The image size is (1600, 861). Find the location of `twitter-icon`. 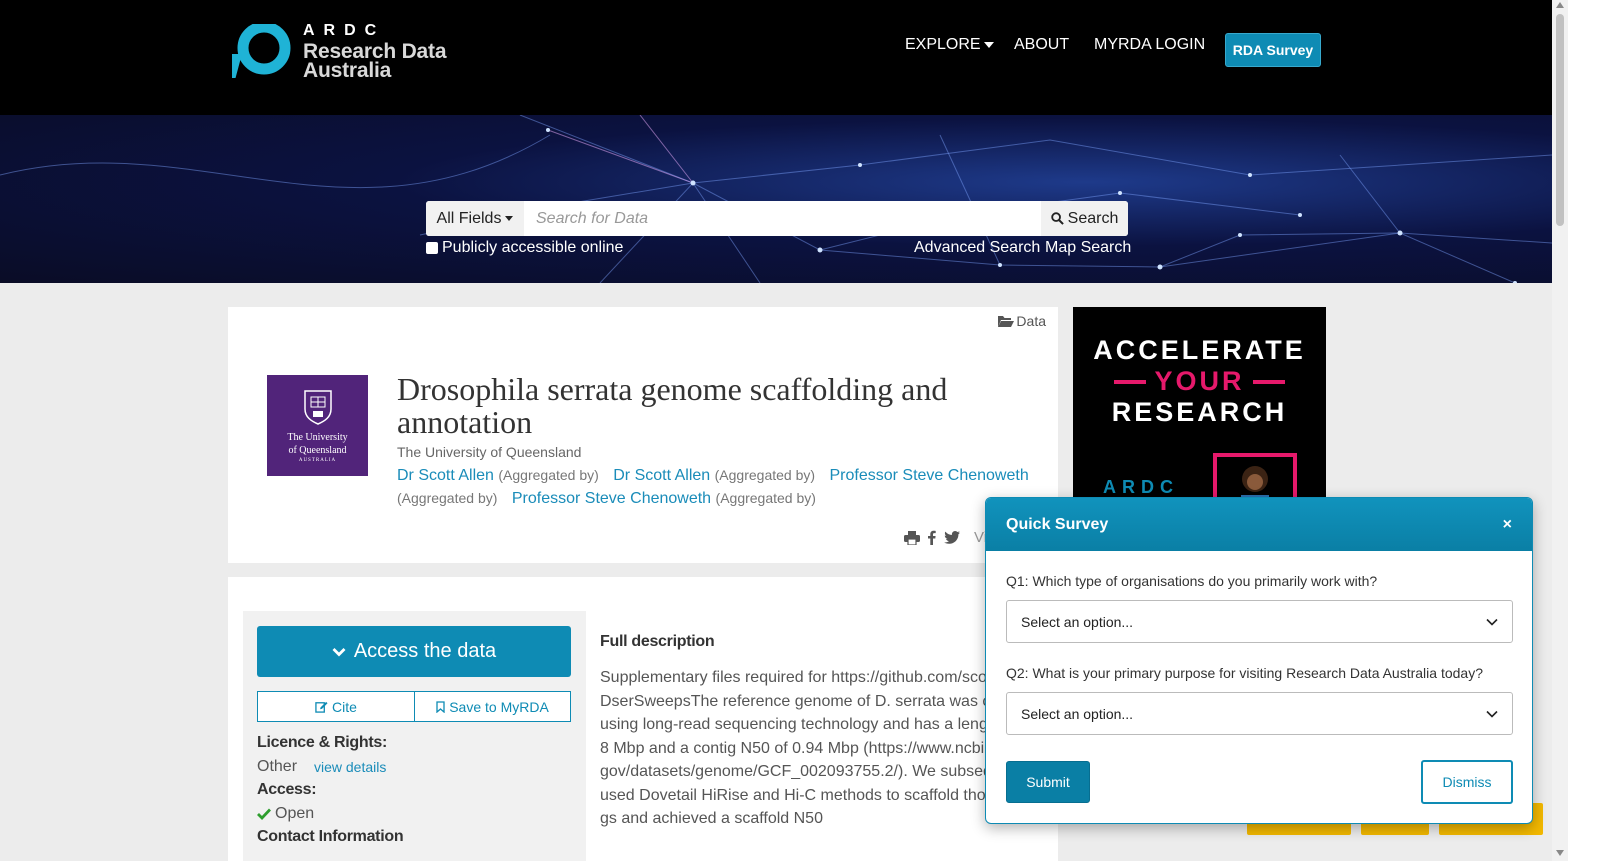

twitter-icon is located at coordinates (952, 537).